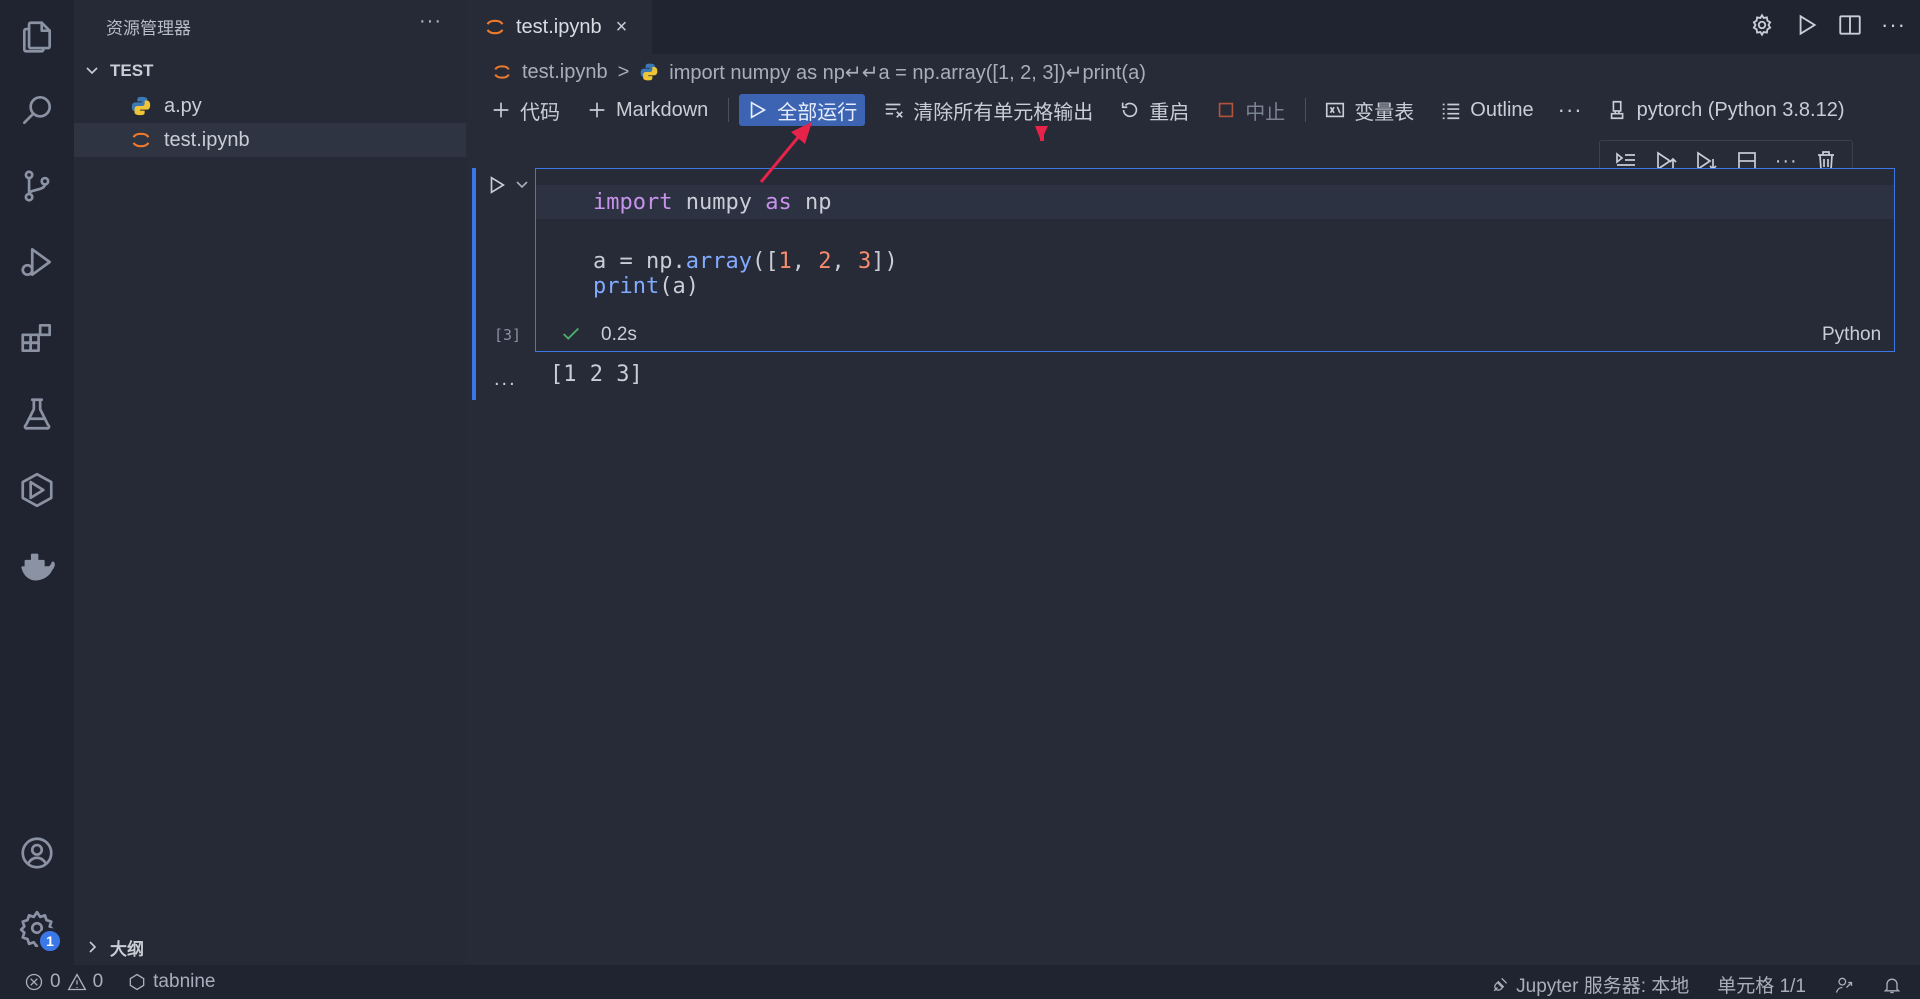 The width and height of the screenshot is (1920, 999). What do you see at coordinates (622, 27) in the screenshot?
I see `close-icon: ×` at bounding box center [622, 27].